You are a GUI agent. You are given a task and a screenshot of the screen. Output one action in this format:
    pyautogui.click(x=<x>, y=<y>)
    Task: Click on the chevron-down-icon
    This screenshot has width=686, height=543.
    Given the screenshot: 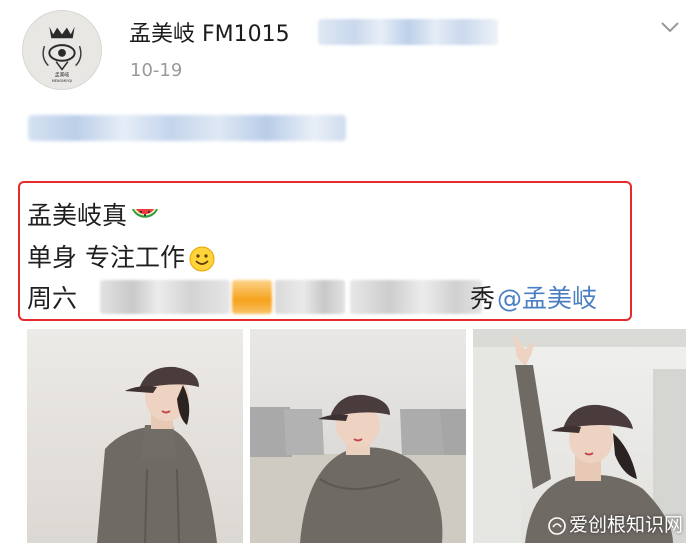 What is the action you would take?
    pyautogui.click(x=670, y=27)
    